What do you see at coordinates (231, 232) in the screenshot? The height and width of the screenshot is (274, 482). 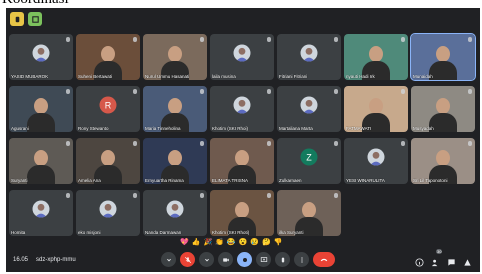 I see `participant-name: Khotim (SKI Rhoti)` at bounding box center [231, 232].